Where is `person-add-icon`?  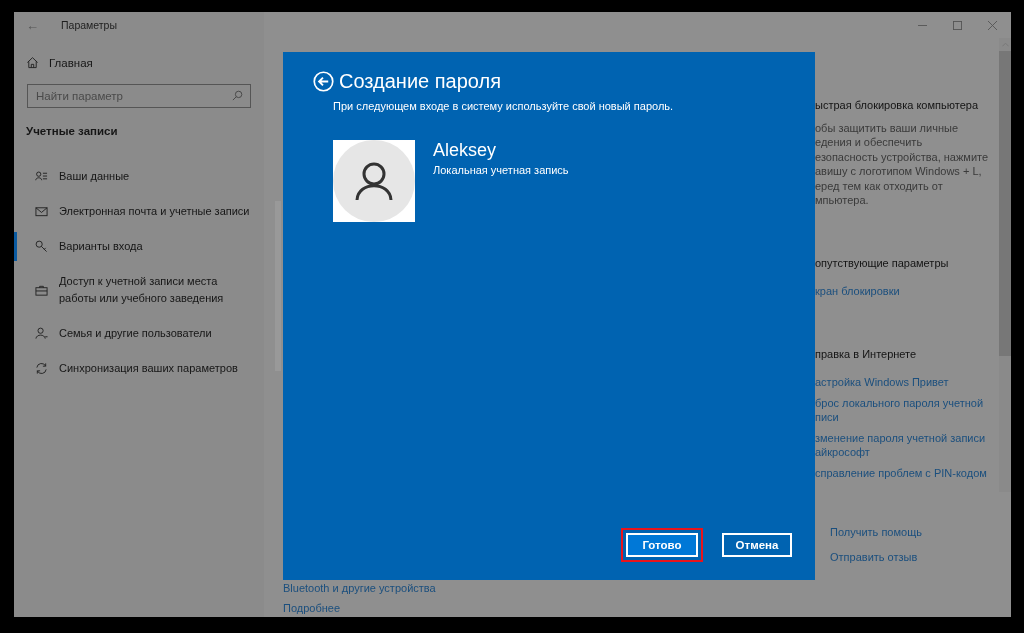
person-add-icon is located at coordinates (41, 333).